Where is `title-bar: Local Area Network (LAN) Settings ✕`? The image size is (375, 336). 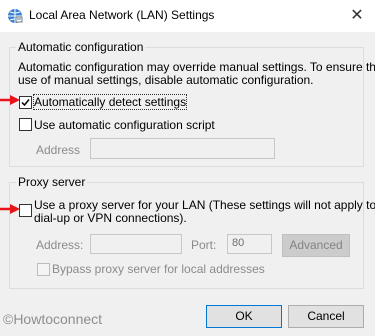
title-bar: Local Area Network (LAN) Settings ✕ is located at coordinates (187, 16).